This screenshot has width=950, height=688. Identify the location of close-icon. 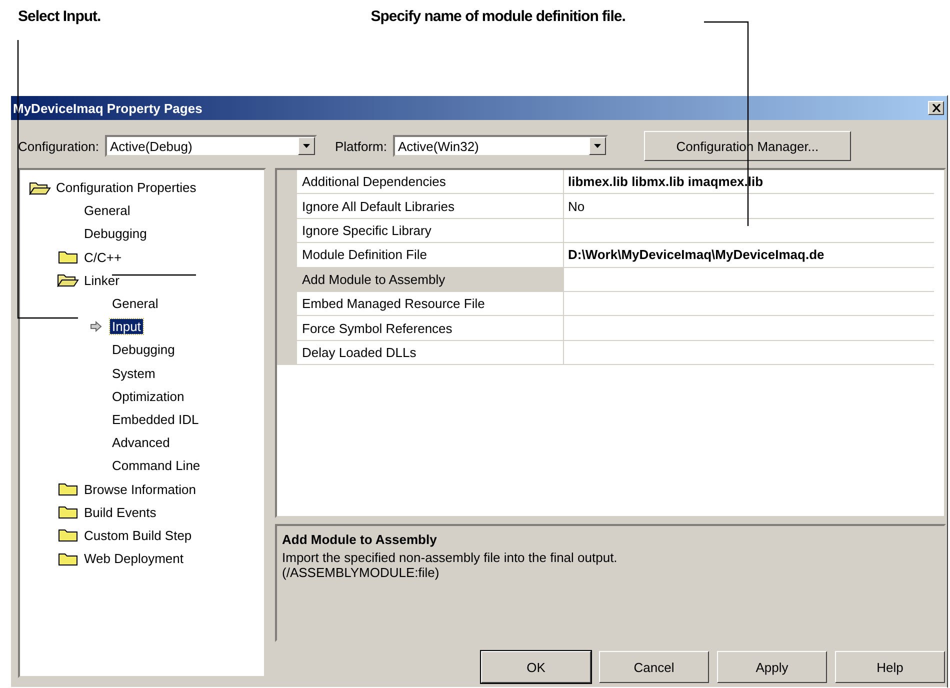
(936, 108).